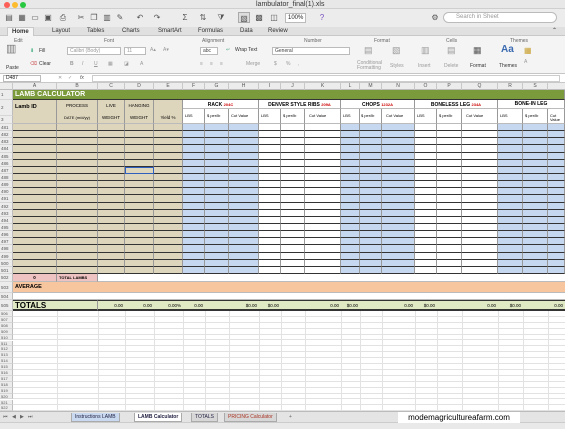  I want to click on row-header: 503, so click(6, 287).